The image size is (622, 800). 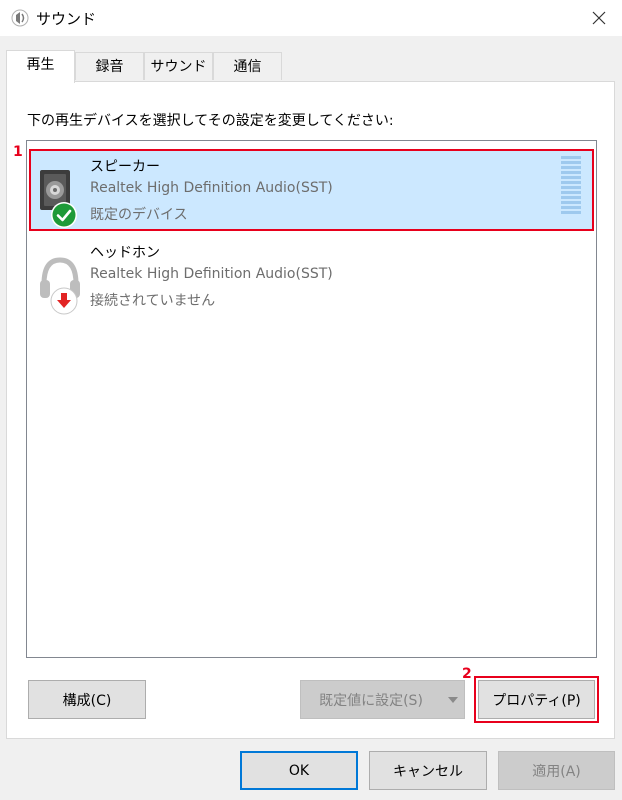 What do you see at coordinates (299, 770) in the screenshot?
I see `ok-button: OK` at bounding box center [299, 770].